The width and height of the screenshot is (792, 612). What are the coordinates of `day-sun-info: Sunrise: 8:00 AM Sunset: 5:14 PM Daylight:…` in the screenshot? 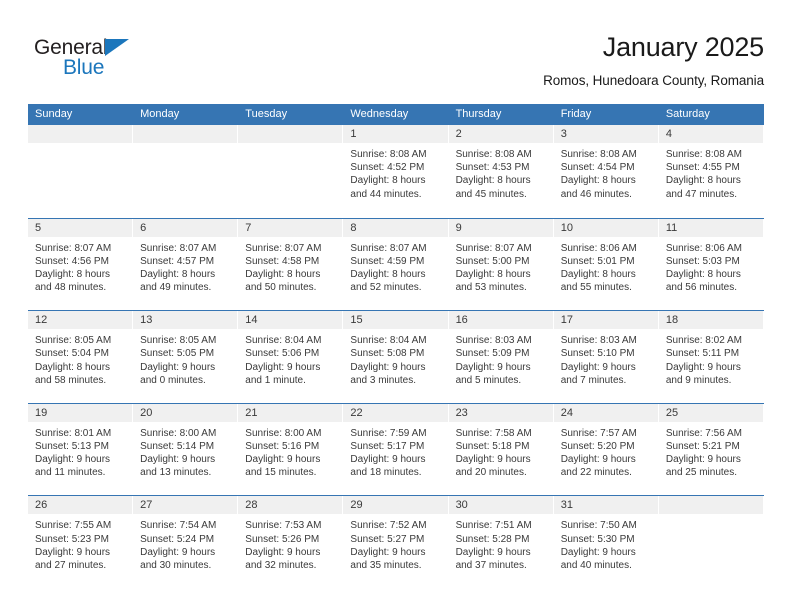 It's located at (185, 451).